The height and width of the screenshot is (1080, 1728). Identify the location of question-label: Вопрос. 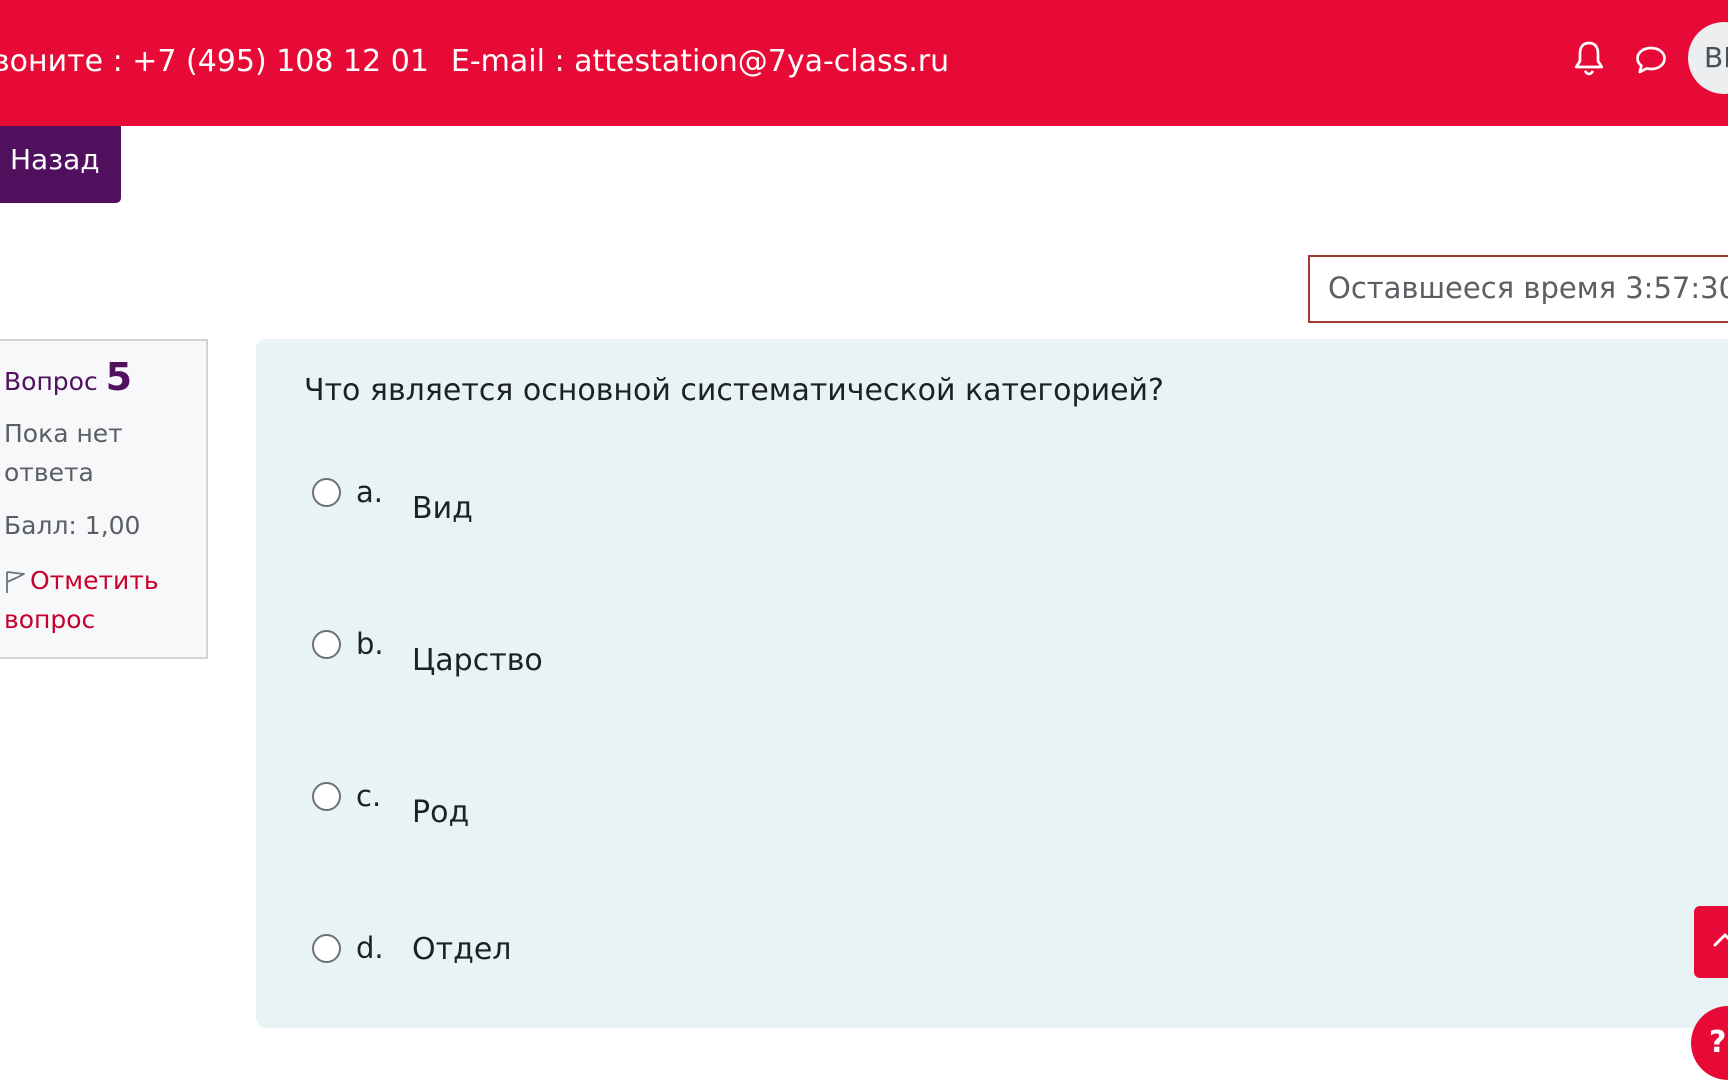
(51, 381).